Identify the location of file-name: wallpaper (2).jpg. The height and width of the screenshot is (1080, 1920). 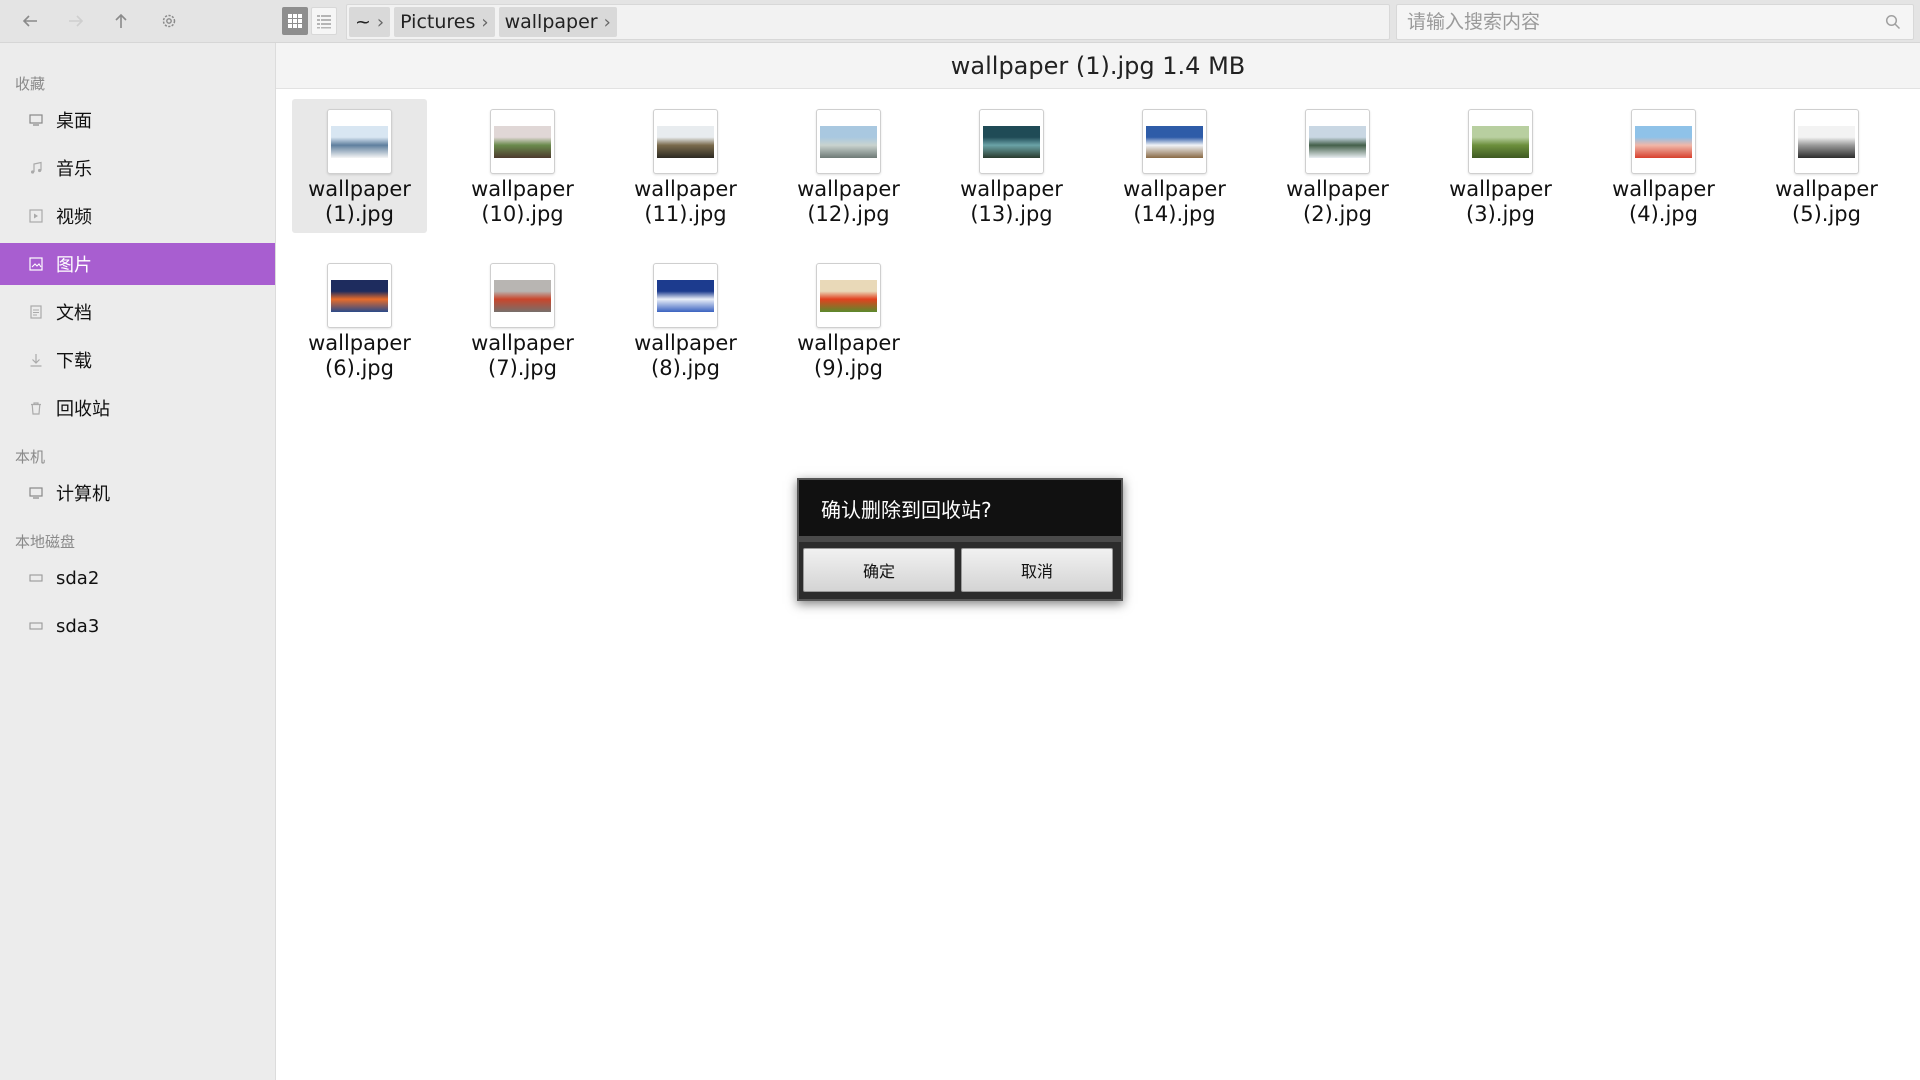
(1337, 202).